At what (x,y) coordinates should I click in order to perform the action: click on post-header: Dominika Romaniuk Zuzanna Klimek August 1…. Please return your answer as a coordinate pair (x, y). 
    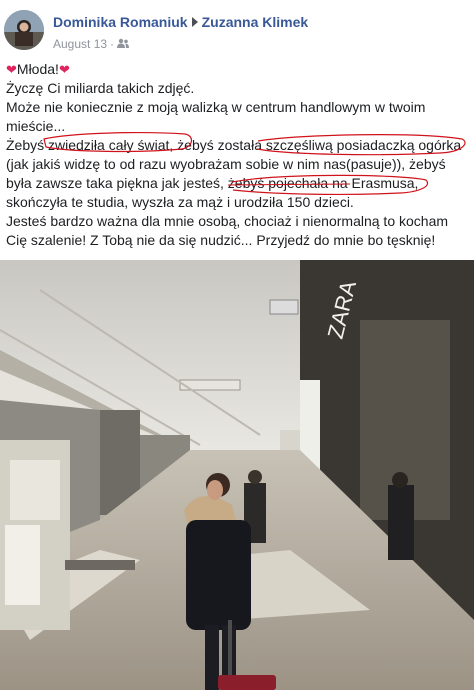
    Looking at the image, I should click on (237, 30).